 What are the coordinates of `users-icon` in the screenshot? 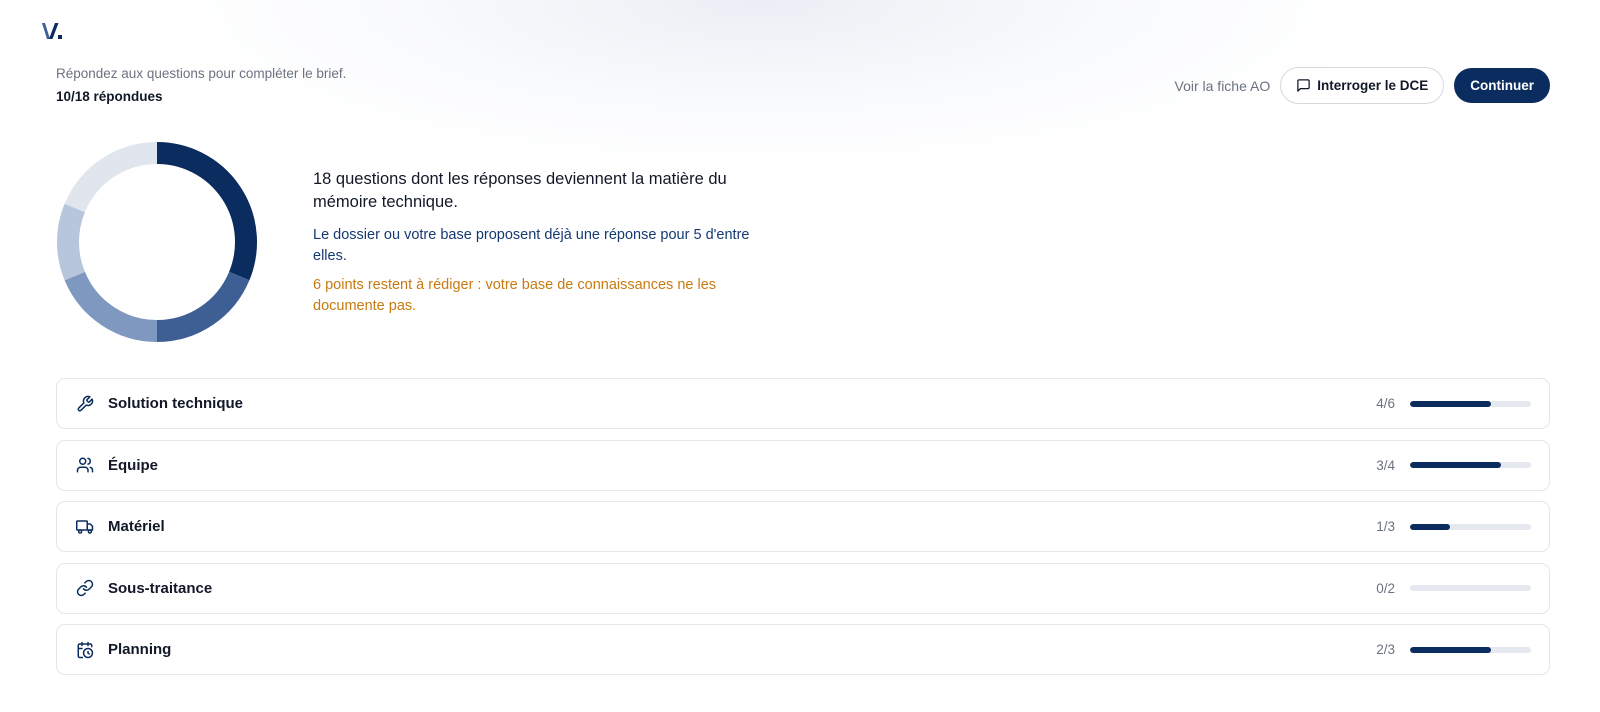 It's located at (85, 465).